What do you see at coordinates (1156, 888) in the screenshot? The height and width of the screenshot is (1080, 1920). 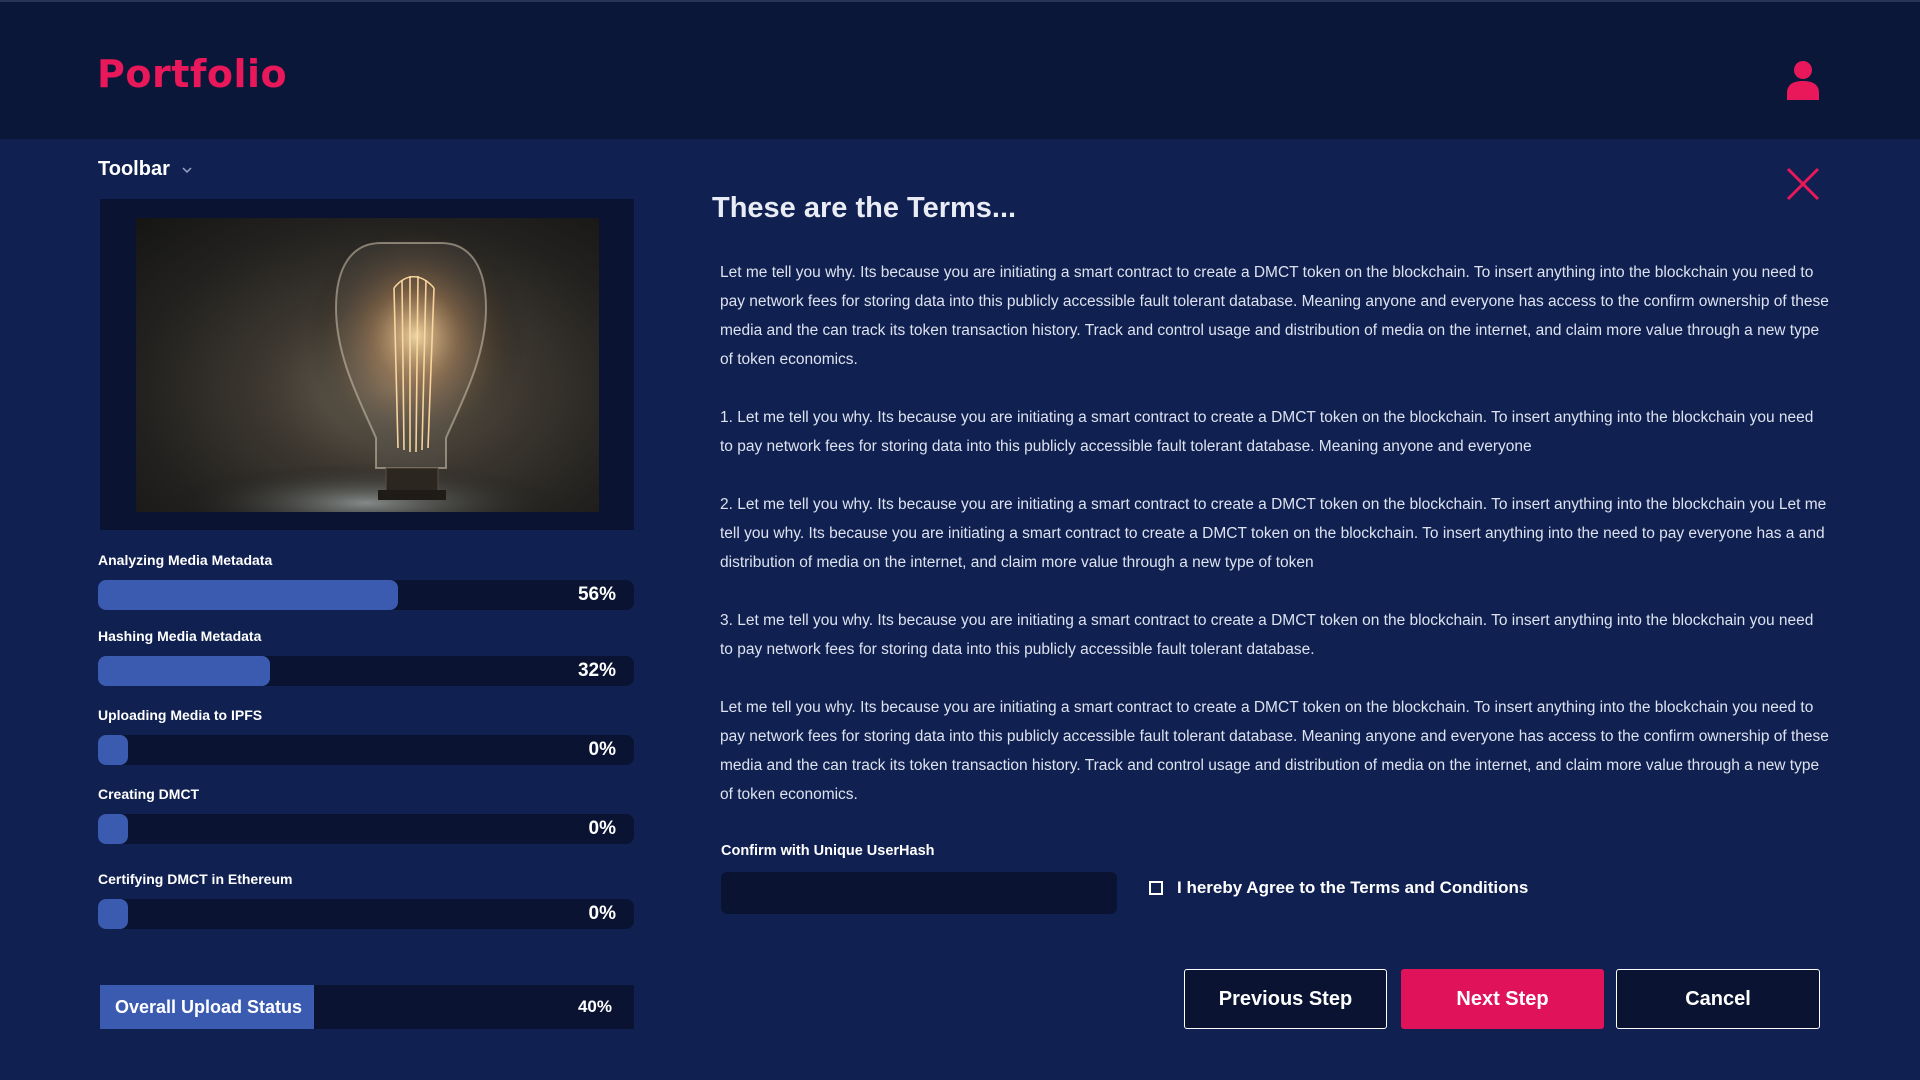 I see `checkbox-icon` at bounding box center [1156, 888].